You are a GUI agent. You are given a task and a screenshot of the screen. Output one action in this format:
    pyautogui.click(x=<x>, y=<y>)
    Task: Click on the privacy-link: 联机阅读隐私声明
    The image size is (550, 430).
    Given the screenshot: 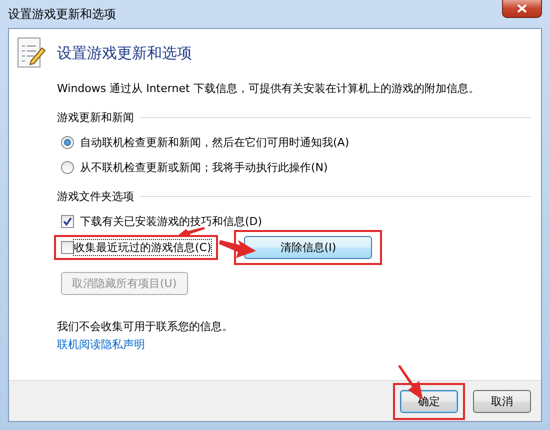 What is the action you would take?
    pyautogui.click(x=294, y=344)
    